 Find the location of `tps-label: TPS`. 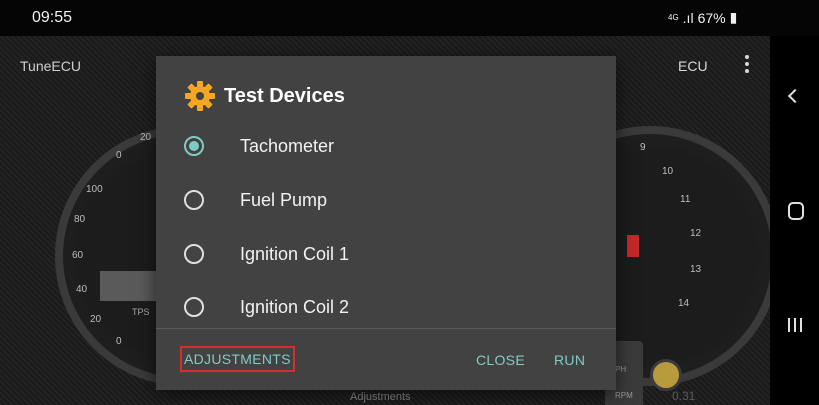

tps-label: TPS is located at coordinates (141, 312).